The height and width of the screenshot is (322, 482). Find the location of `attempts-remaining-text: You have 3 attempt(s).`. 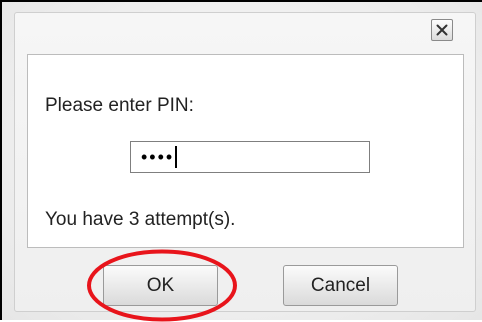

attempts-remaining-text: You have 3 attempt(s). is located at coordinates (140, 219).